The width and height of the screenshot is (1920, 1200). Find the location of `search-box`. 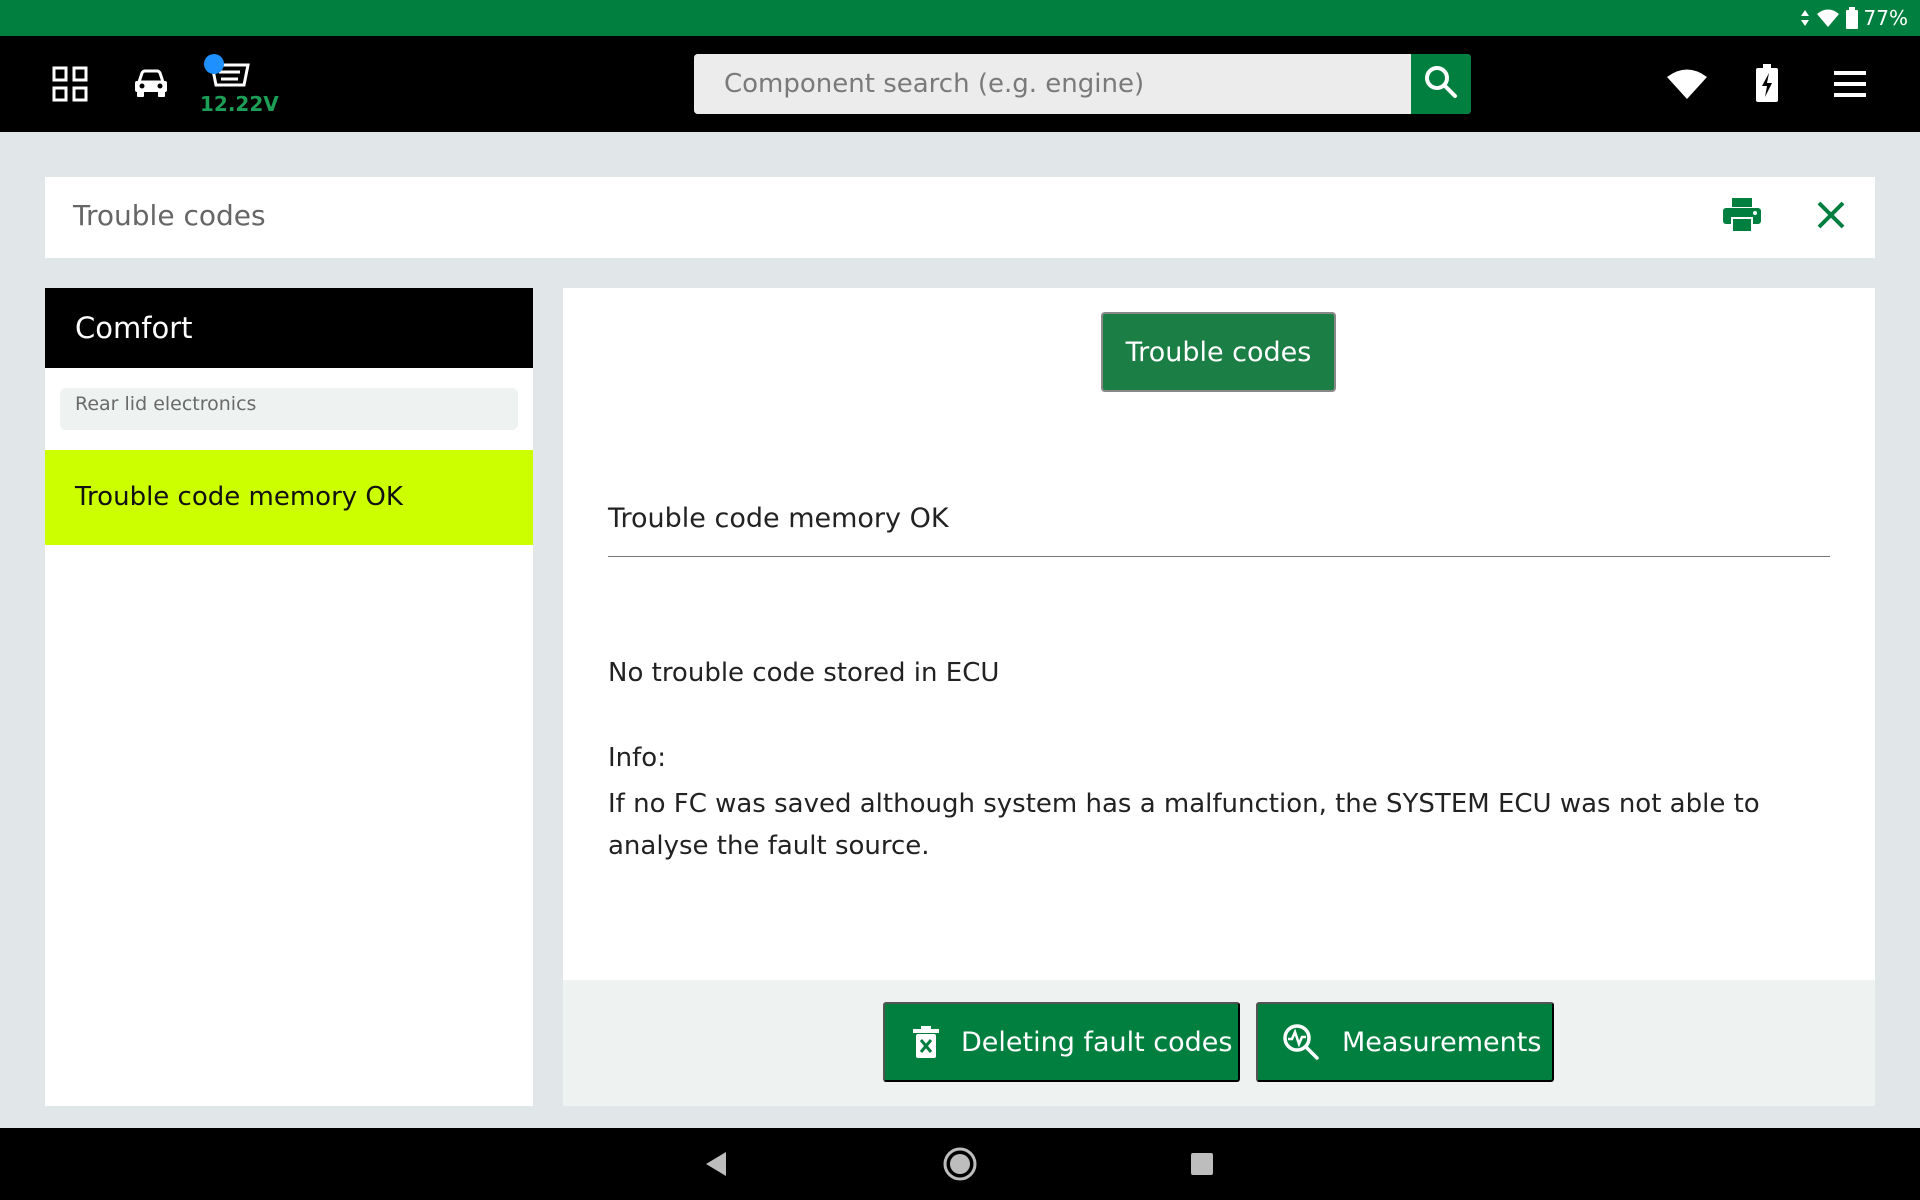

search-box is located at coordinates (1082, 84).